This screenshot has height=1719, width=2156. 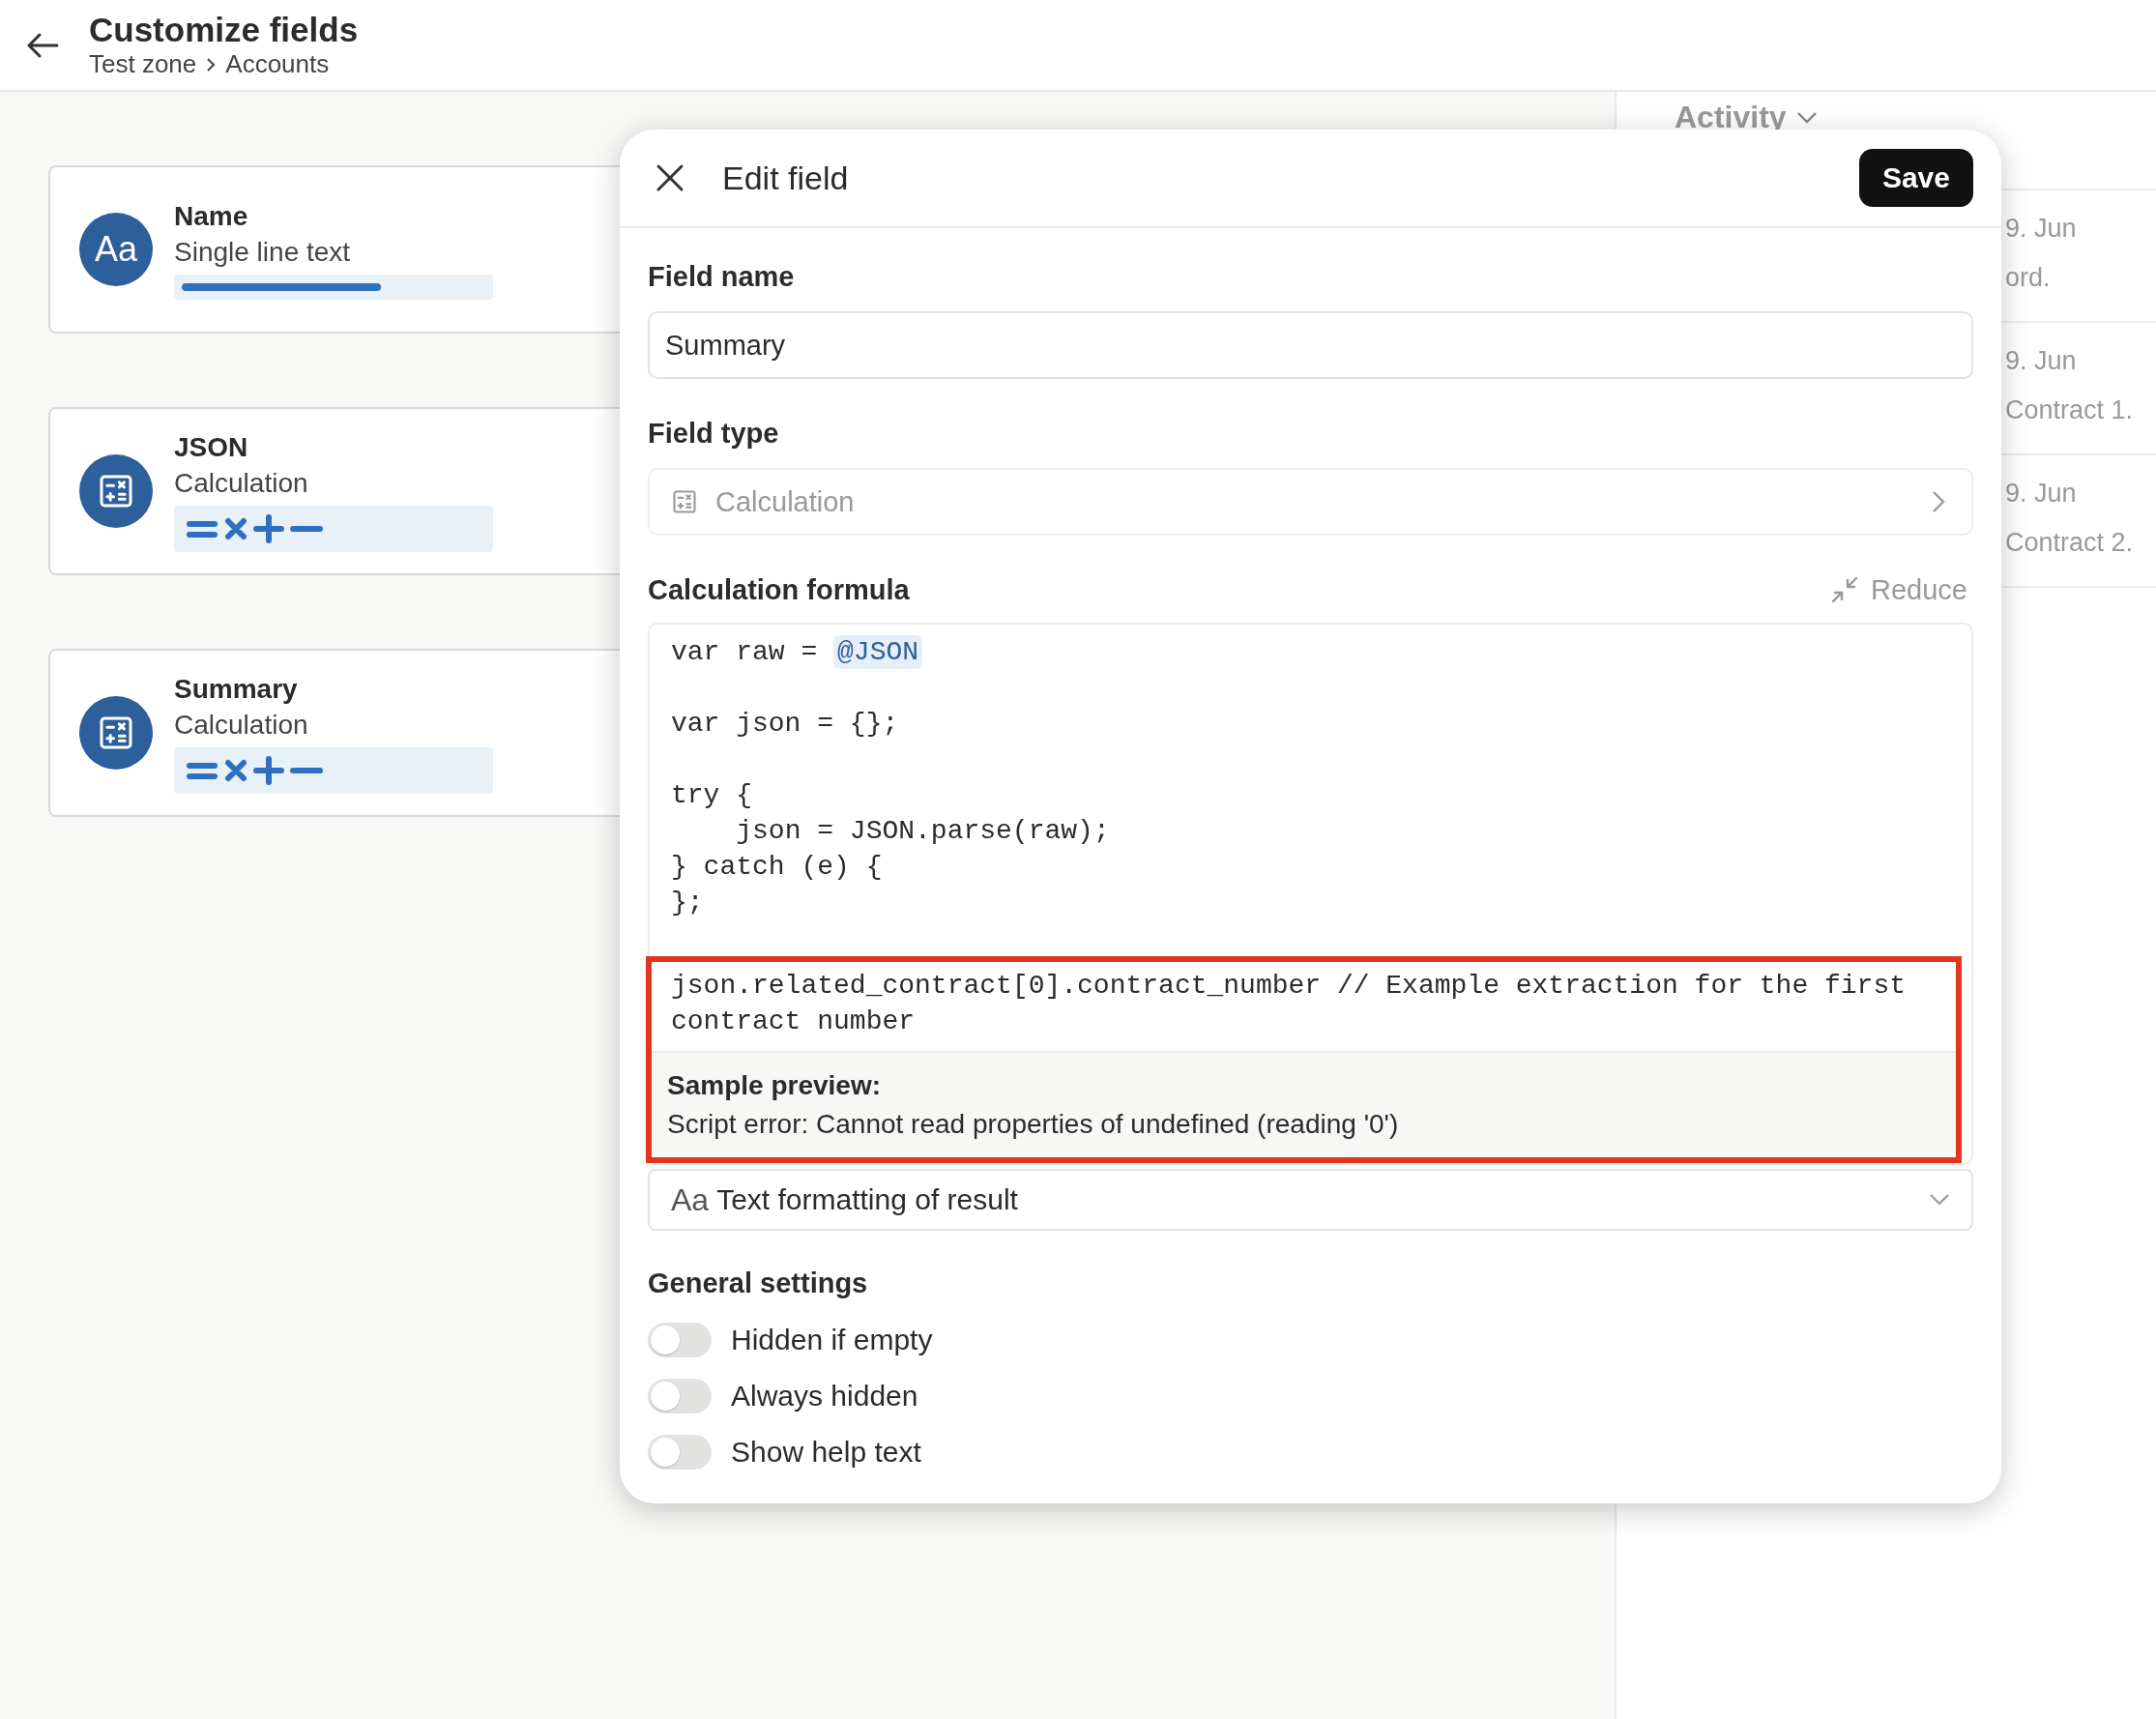 What do you see at coordinates (211, 216) in the screenshot?
I see `field-name: Name` at bounding box center [211, 216].